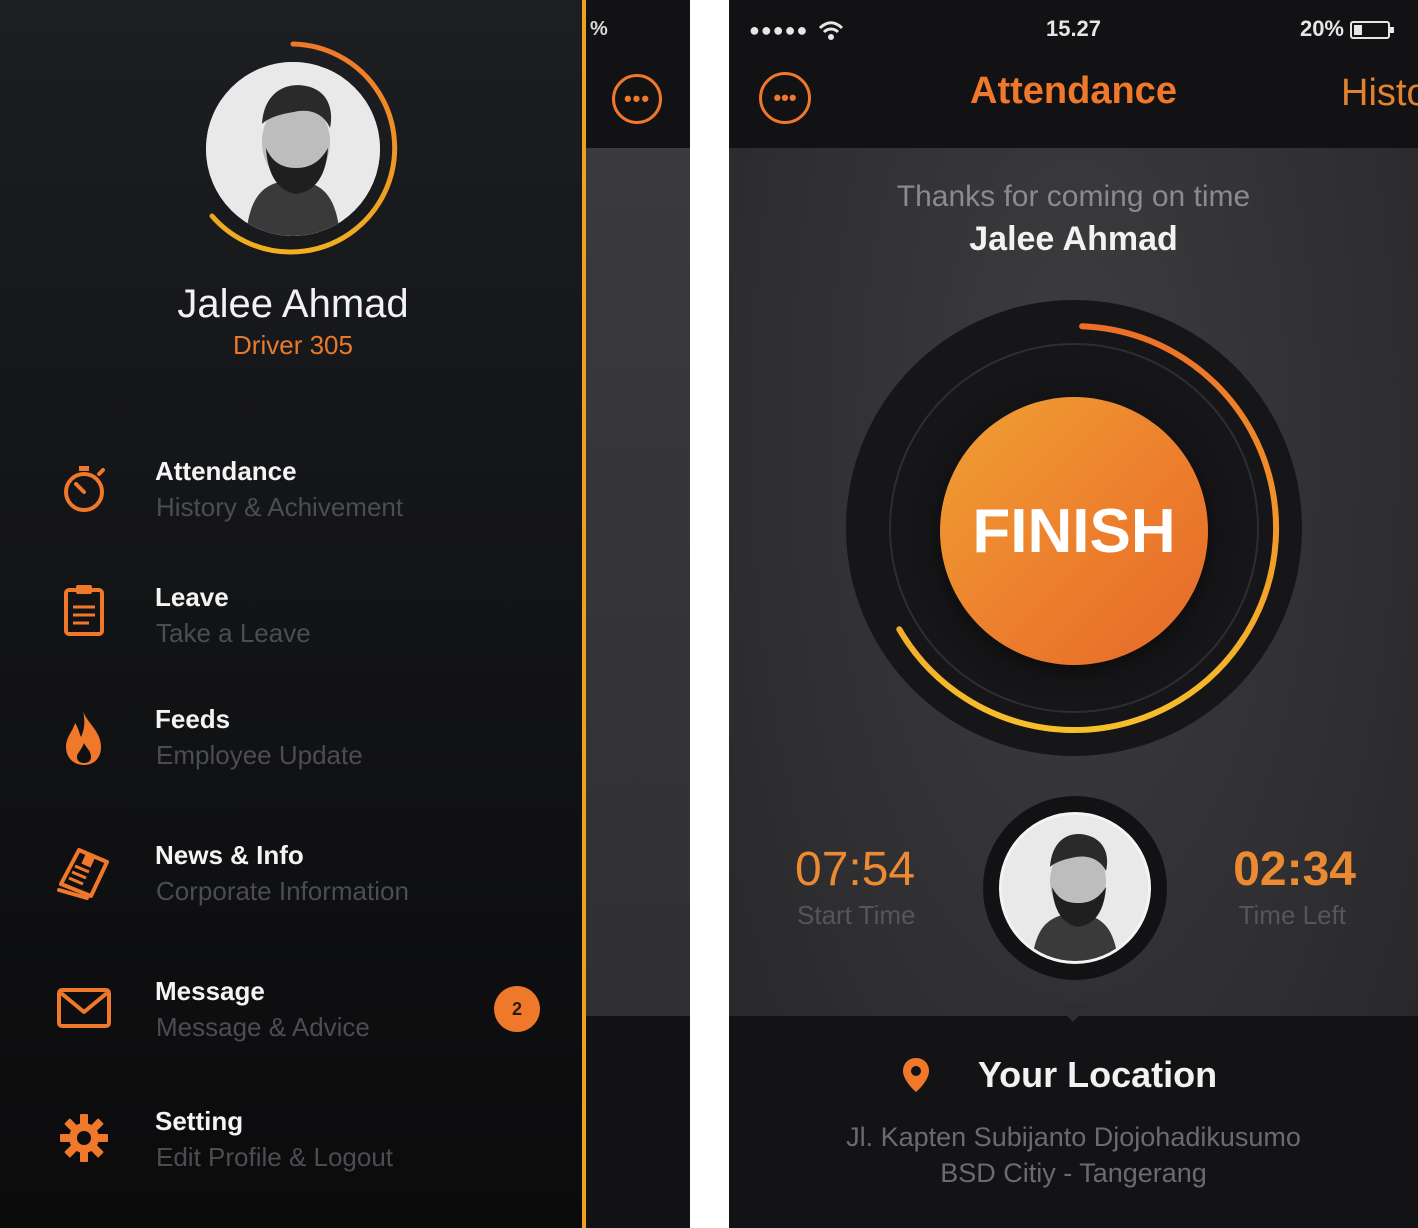  Describe the element at coordinates (1073, 196) in the screenshot. I see `greeting-text: Thanks for coming on time` at that location.